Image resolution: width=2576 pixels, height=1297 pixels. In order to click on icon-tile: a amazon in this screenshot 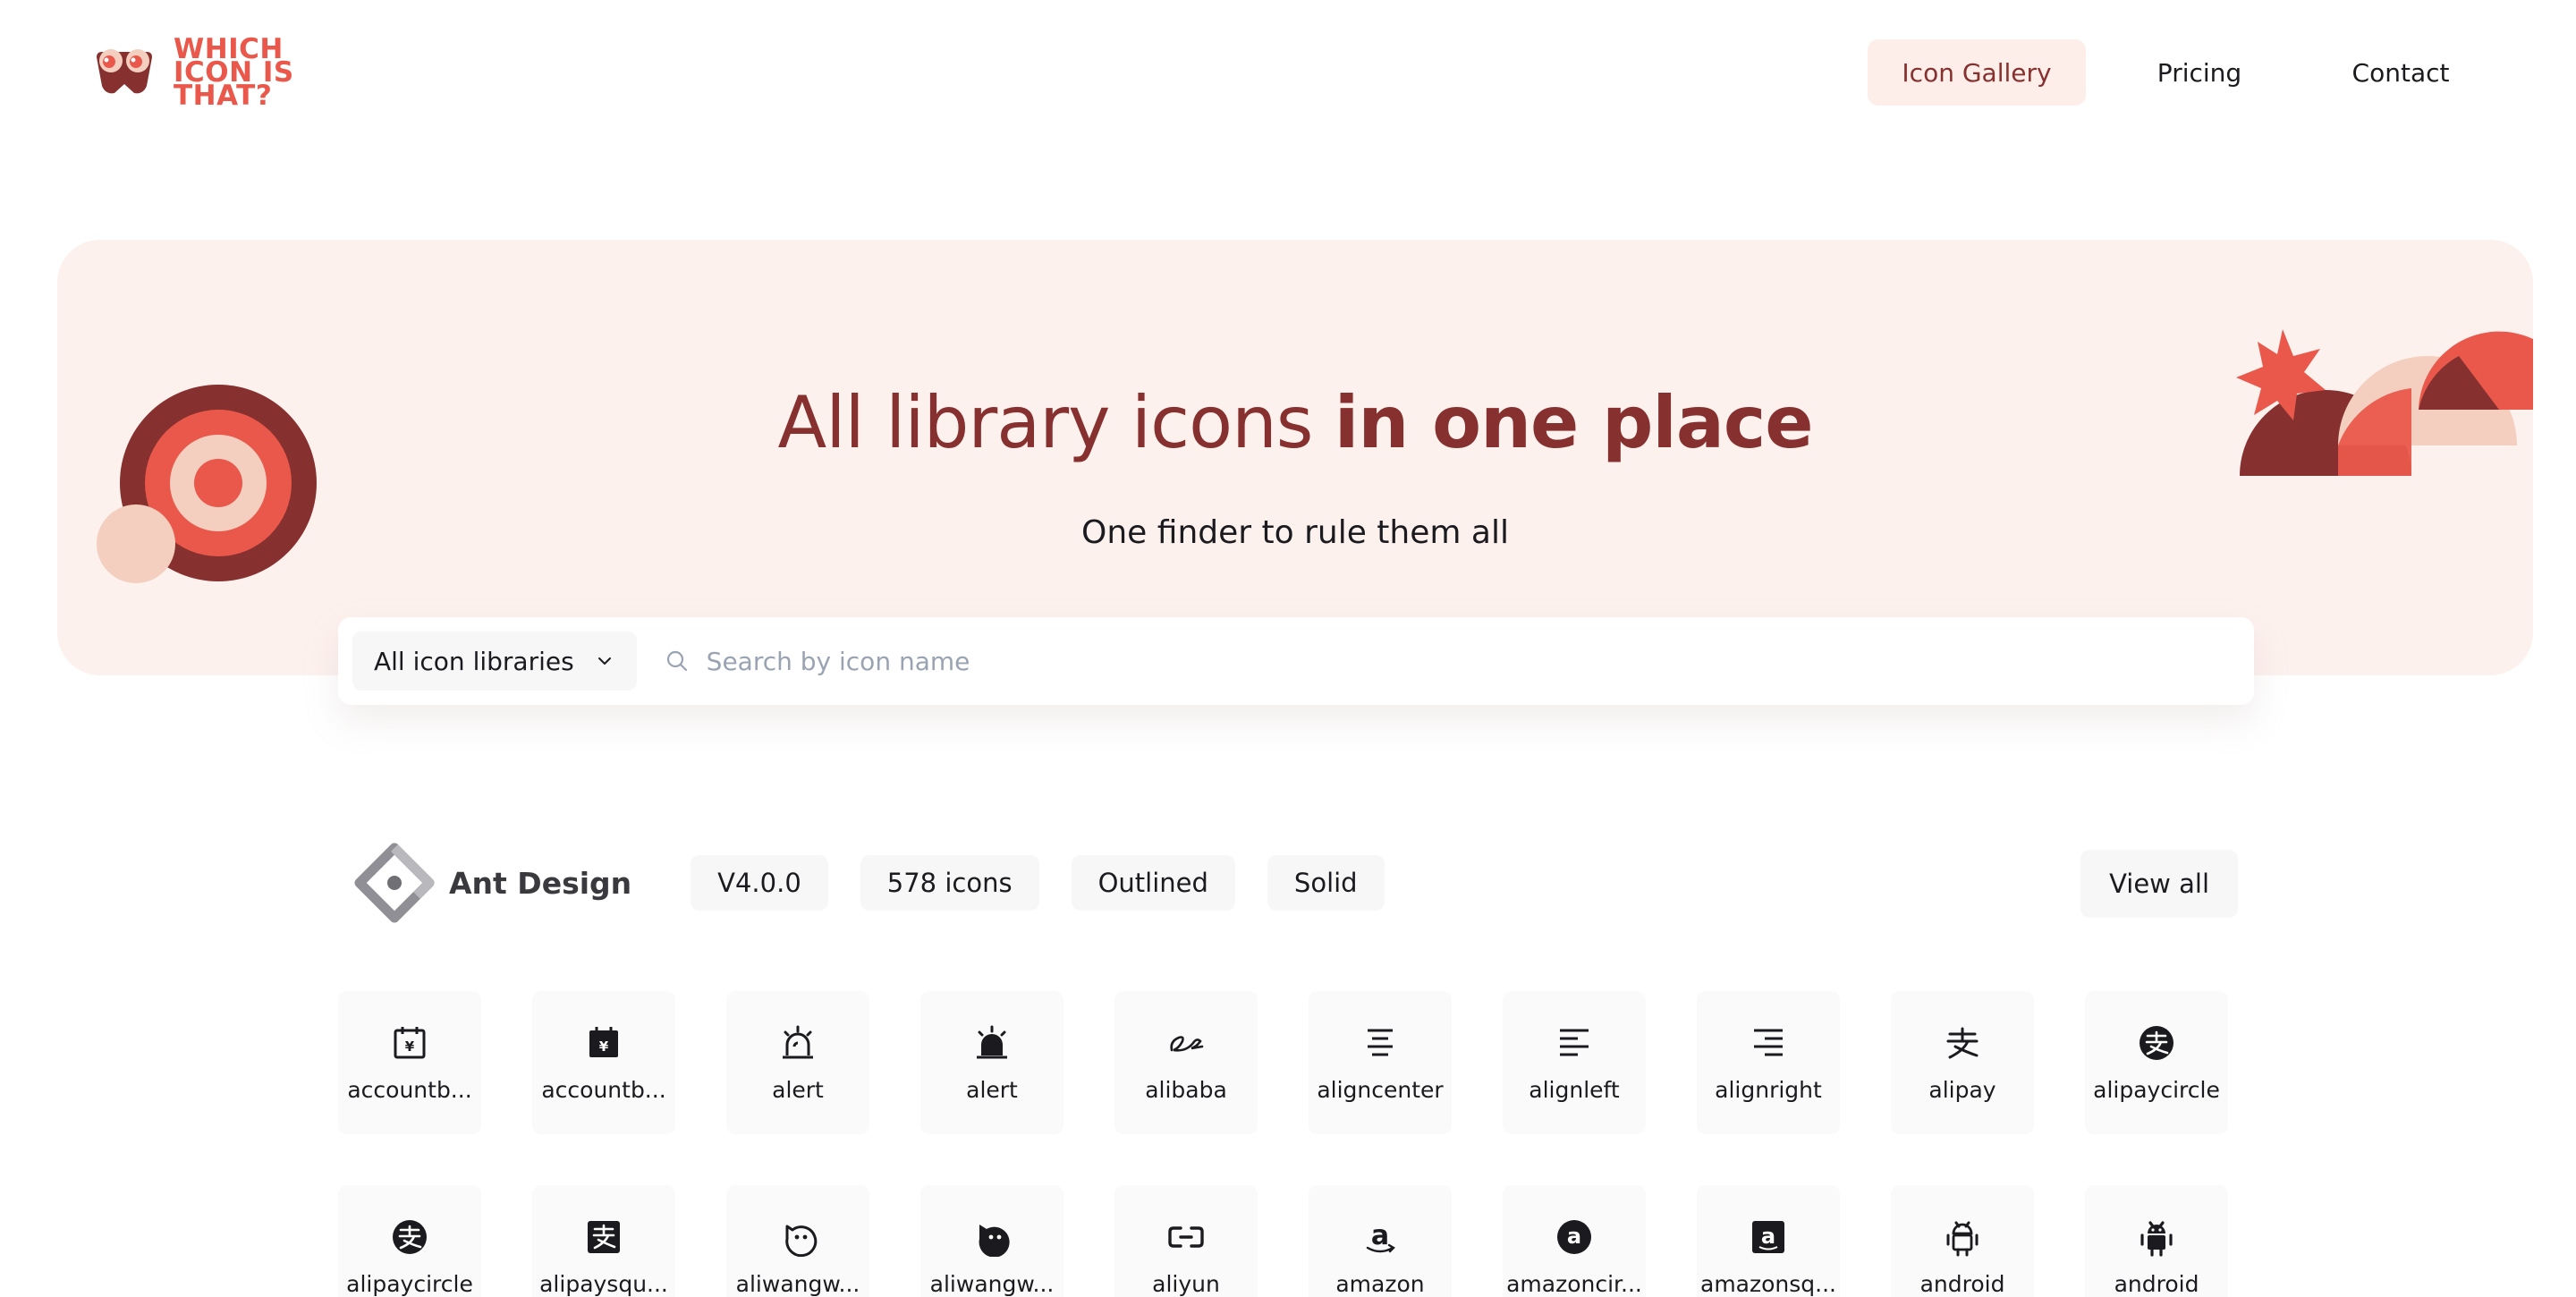, I will do `click(1380, 1241)`.